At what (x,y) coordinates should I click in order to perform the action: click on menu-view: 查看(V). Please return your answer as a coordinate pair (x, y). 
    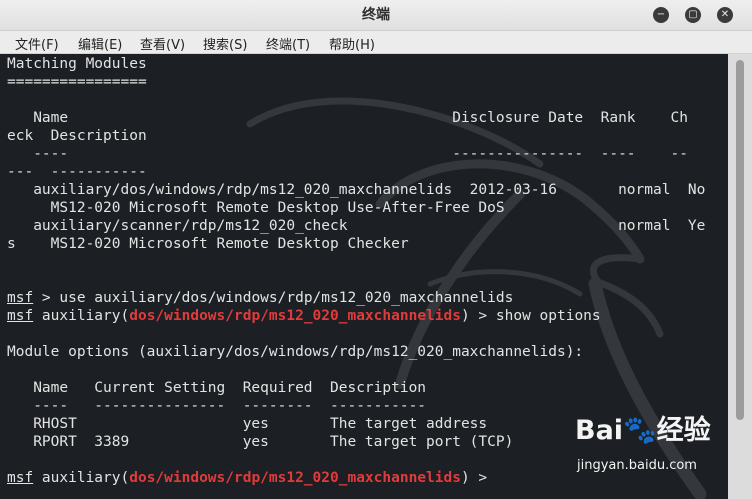
    Looking at the image, I should click on (162, 43).